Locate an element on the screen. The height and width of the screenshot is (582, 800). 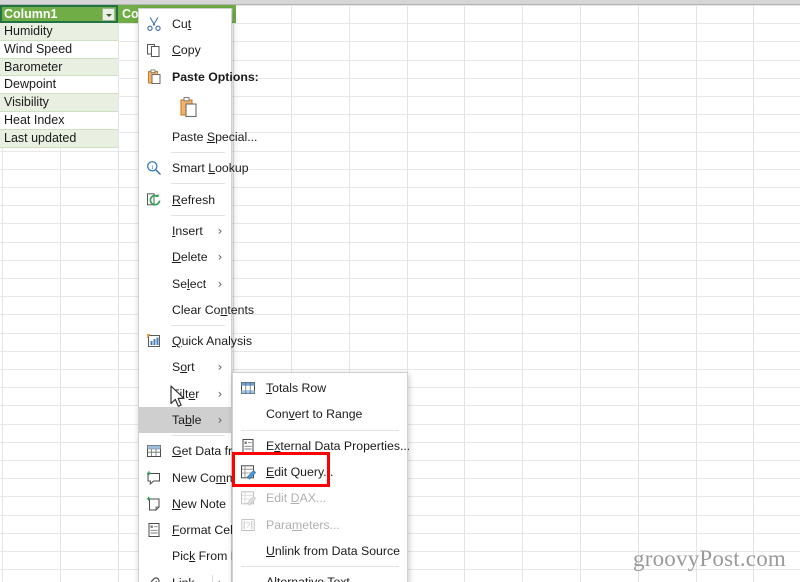
table-row: Wind Speed is located at coordinates (59, 49).